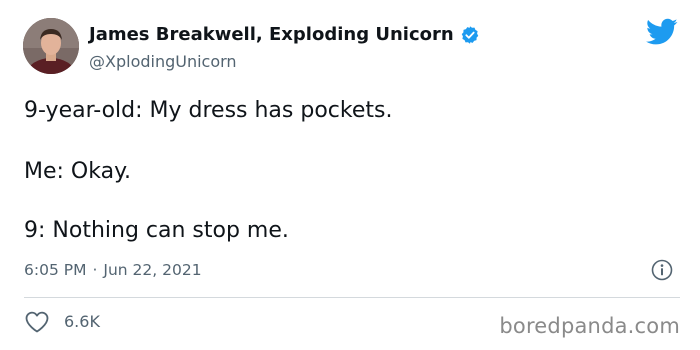 This screenshot has width=700, height=350. Describe the element at coordinates (77, 171) in the screenshot. I see `tweet-line: Me: Okay.` at that location.